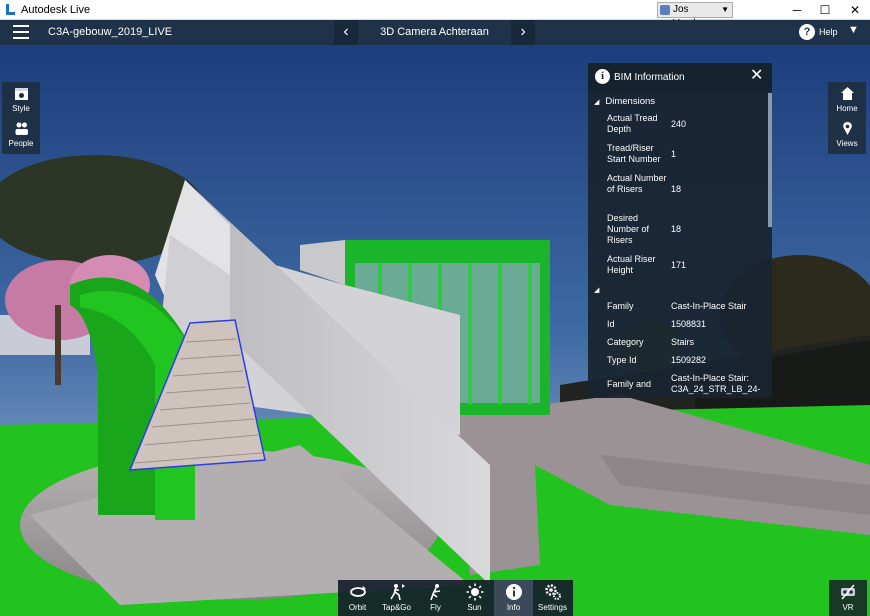 The width and height of the screenshot is (870, 616). I want to click on people-button: People, so click(21, 134).